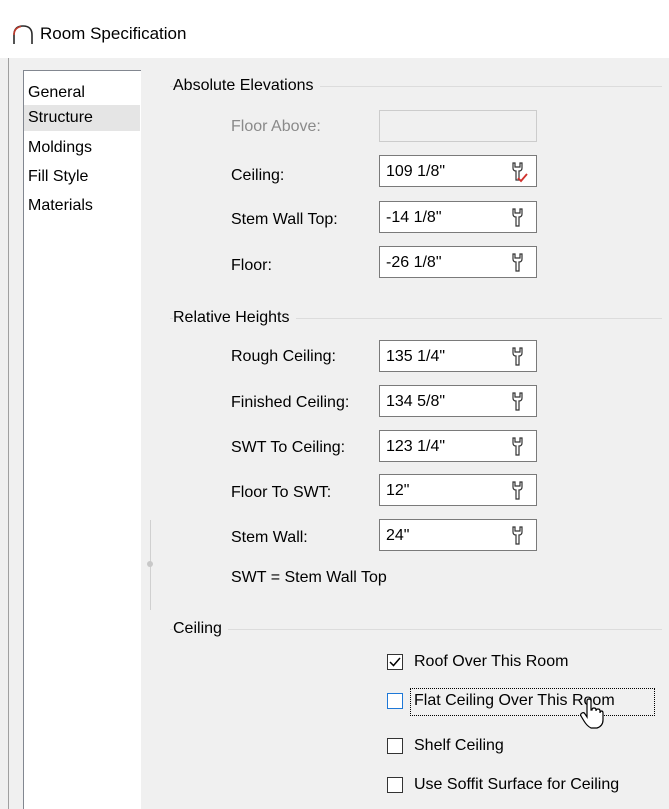 The image size is (669, 809). Describe the element at coordinates (416, 401) in the screenshot. I see `finished-ceiling-value: 134 5/8"` at that location.